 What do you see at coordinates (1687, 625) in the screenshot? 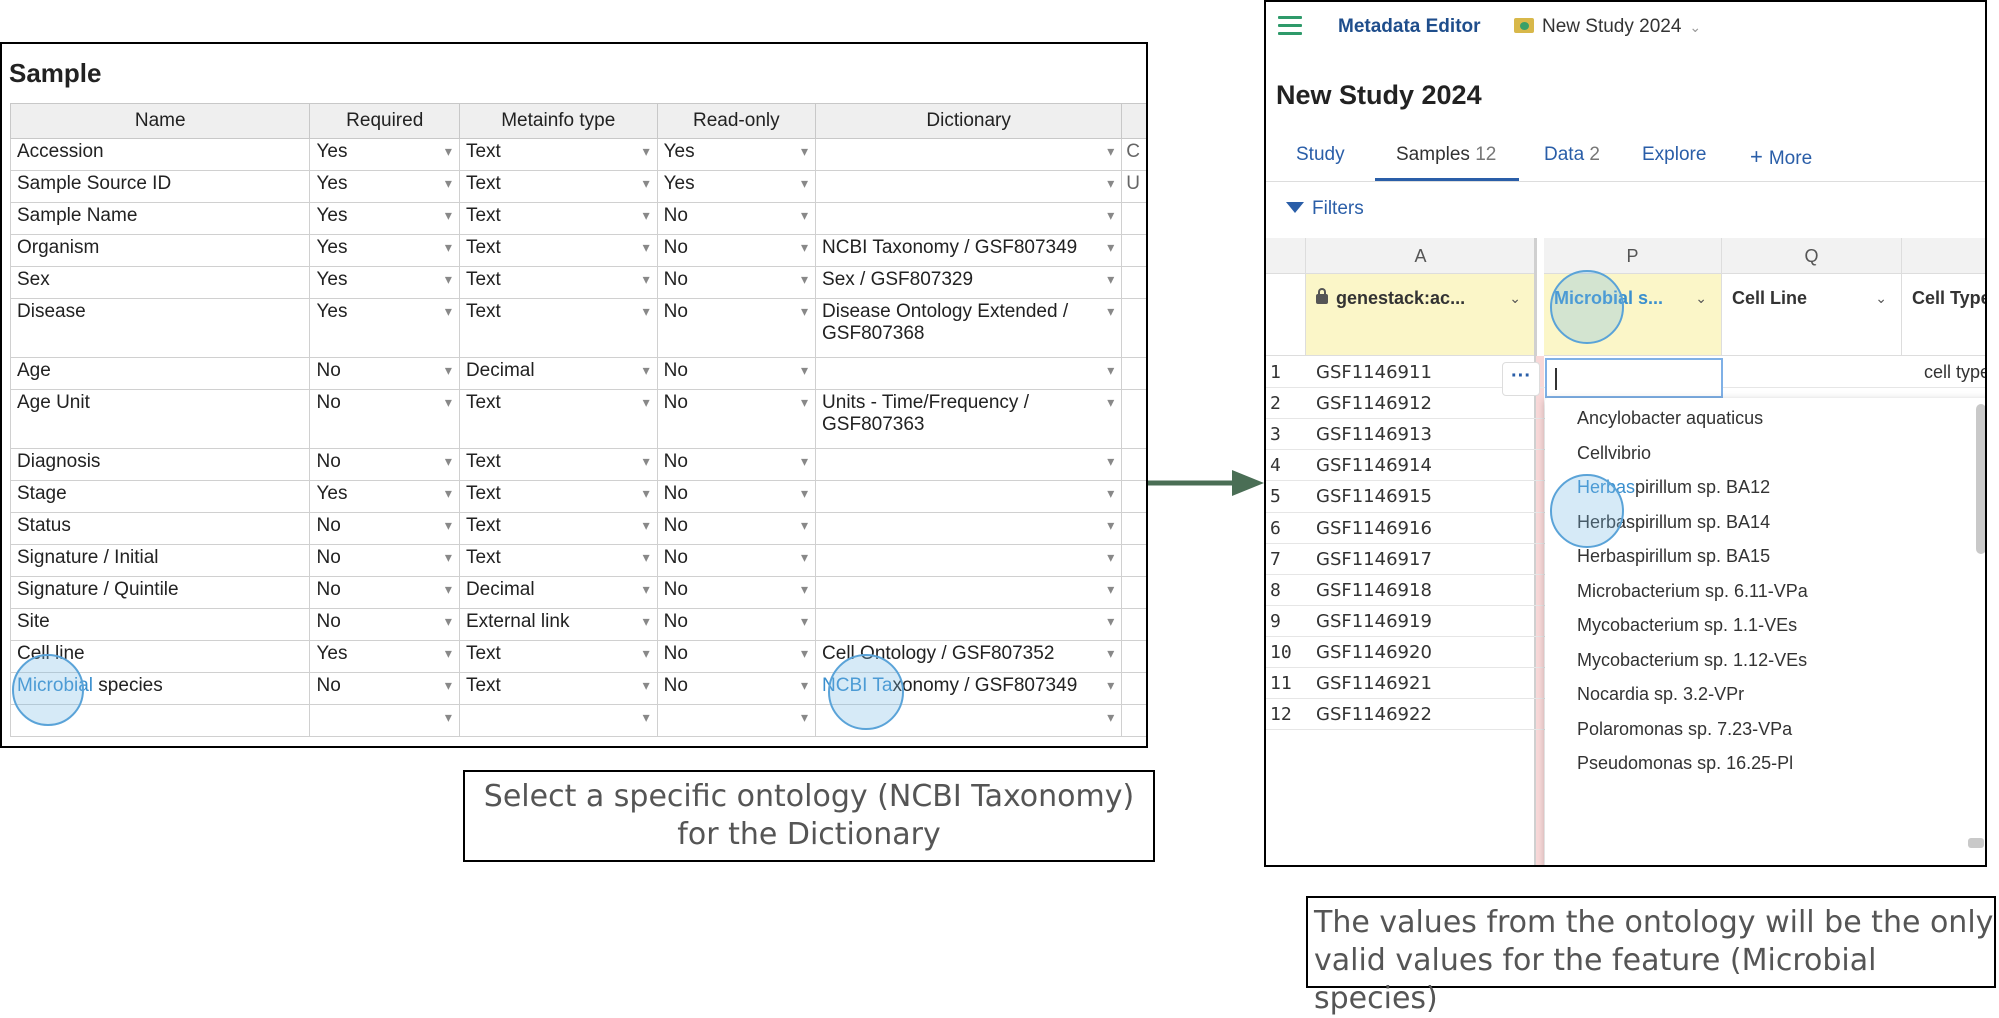
I see `dropdown-option: Mycobacterium sp. 1.1-VEs` at bounding box center [1687, 625].